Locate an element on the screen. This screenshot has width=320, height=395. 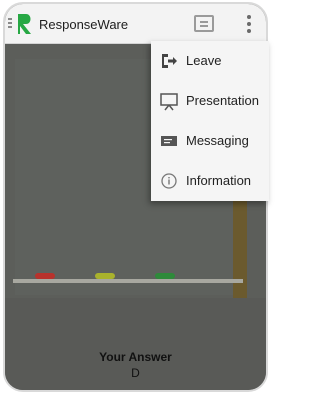
answer-title: Your Answer is located at coordinates (135, 357).